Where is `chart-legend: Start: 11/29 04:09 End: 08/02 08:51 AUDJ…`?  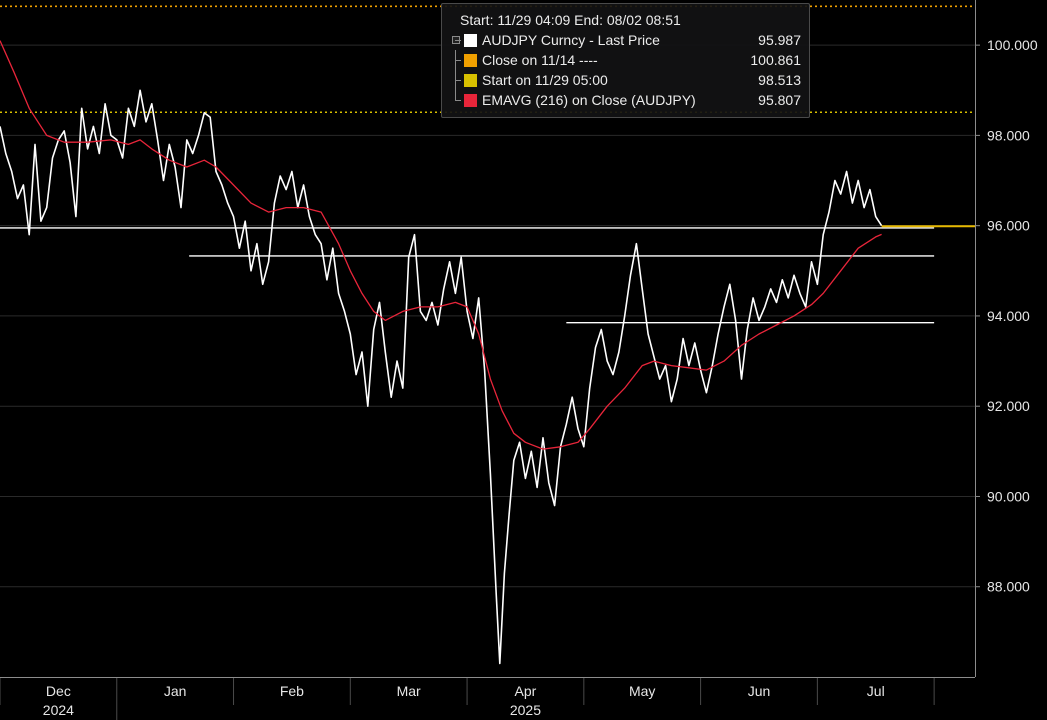
chart-legend: Start: 11/29 04:09 End: 08/02 08:51 AUDJ… is located at coordinates (625, 60).